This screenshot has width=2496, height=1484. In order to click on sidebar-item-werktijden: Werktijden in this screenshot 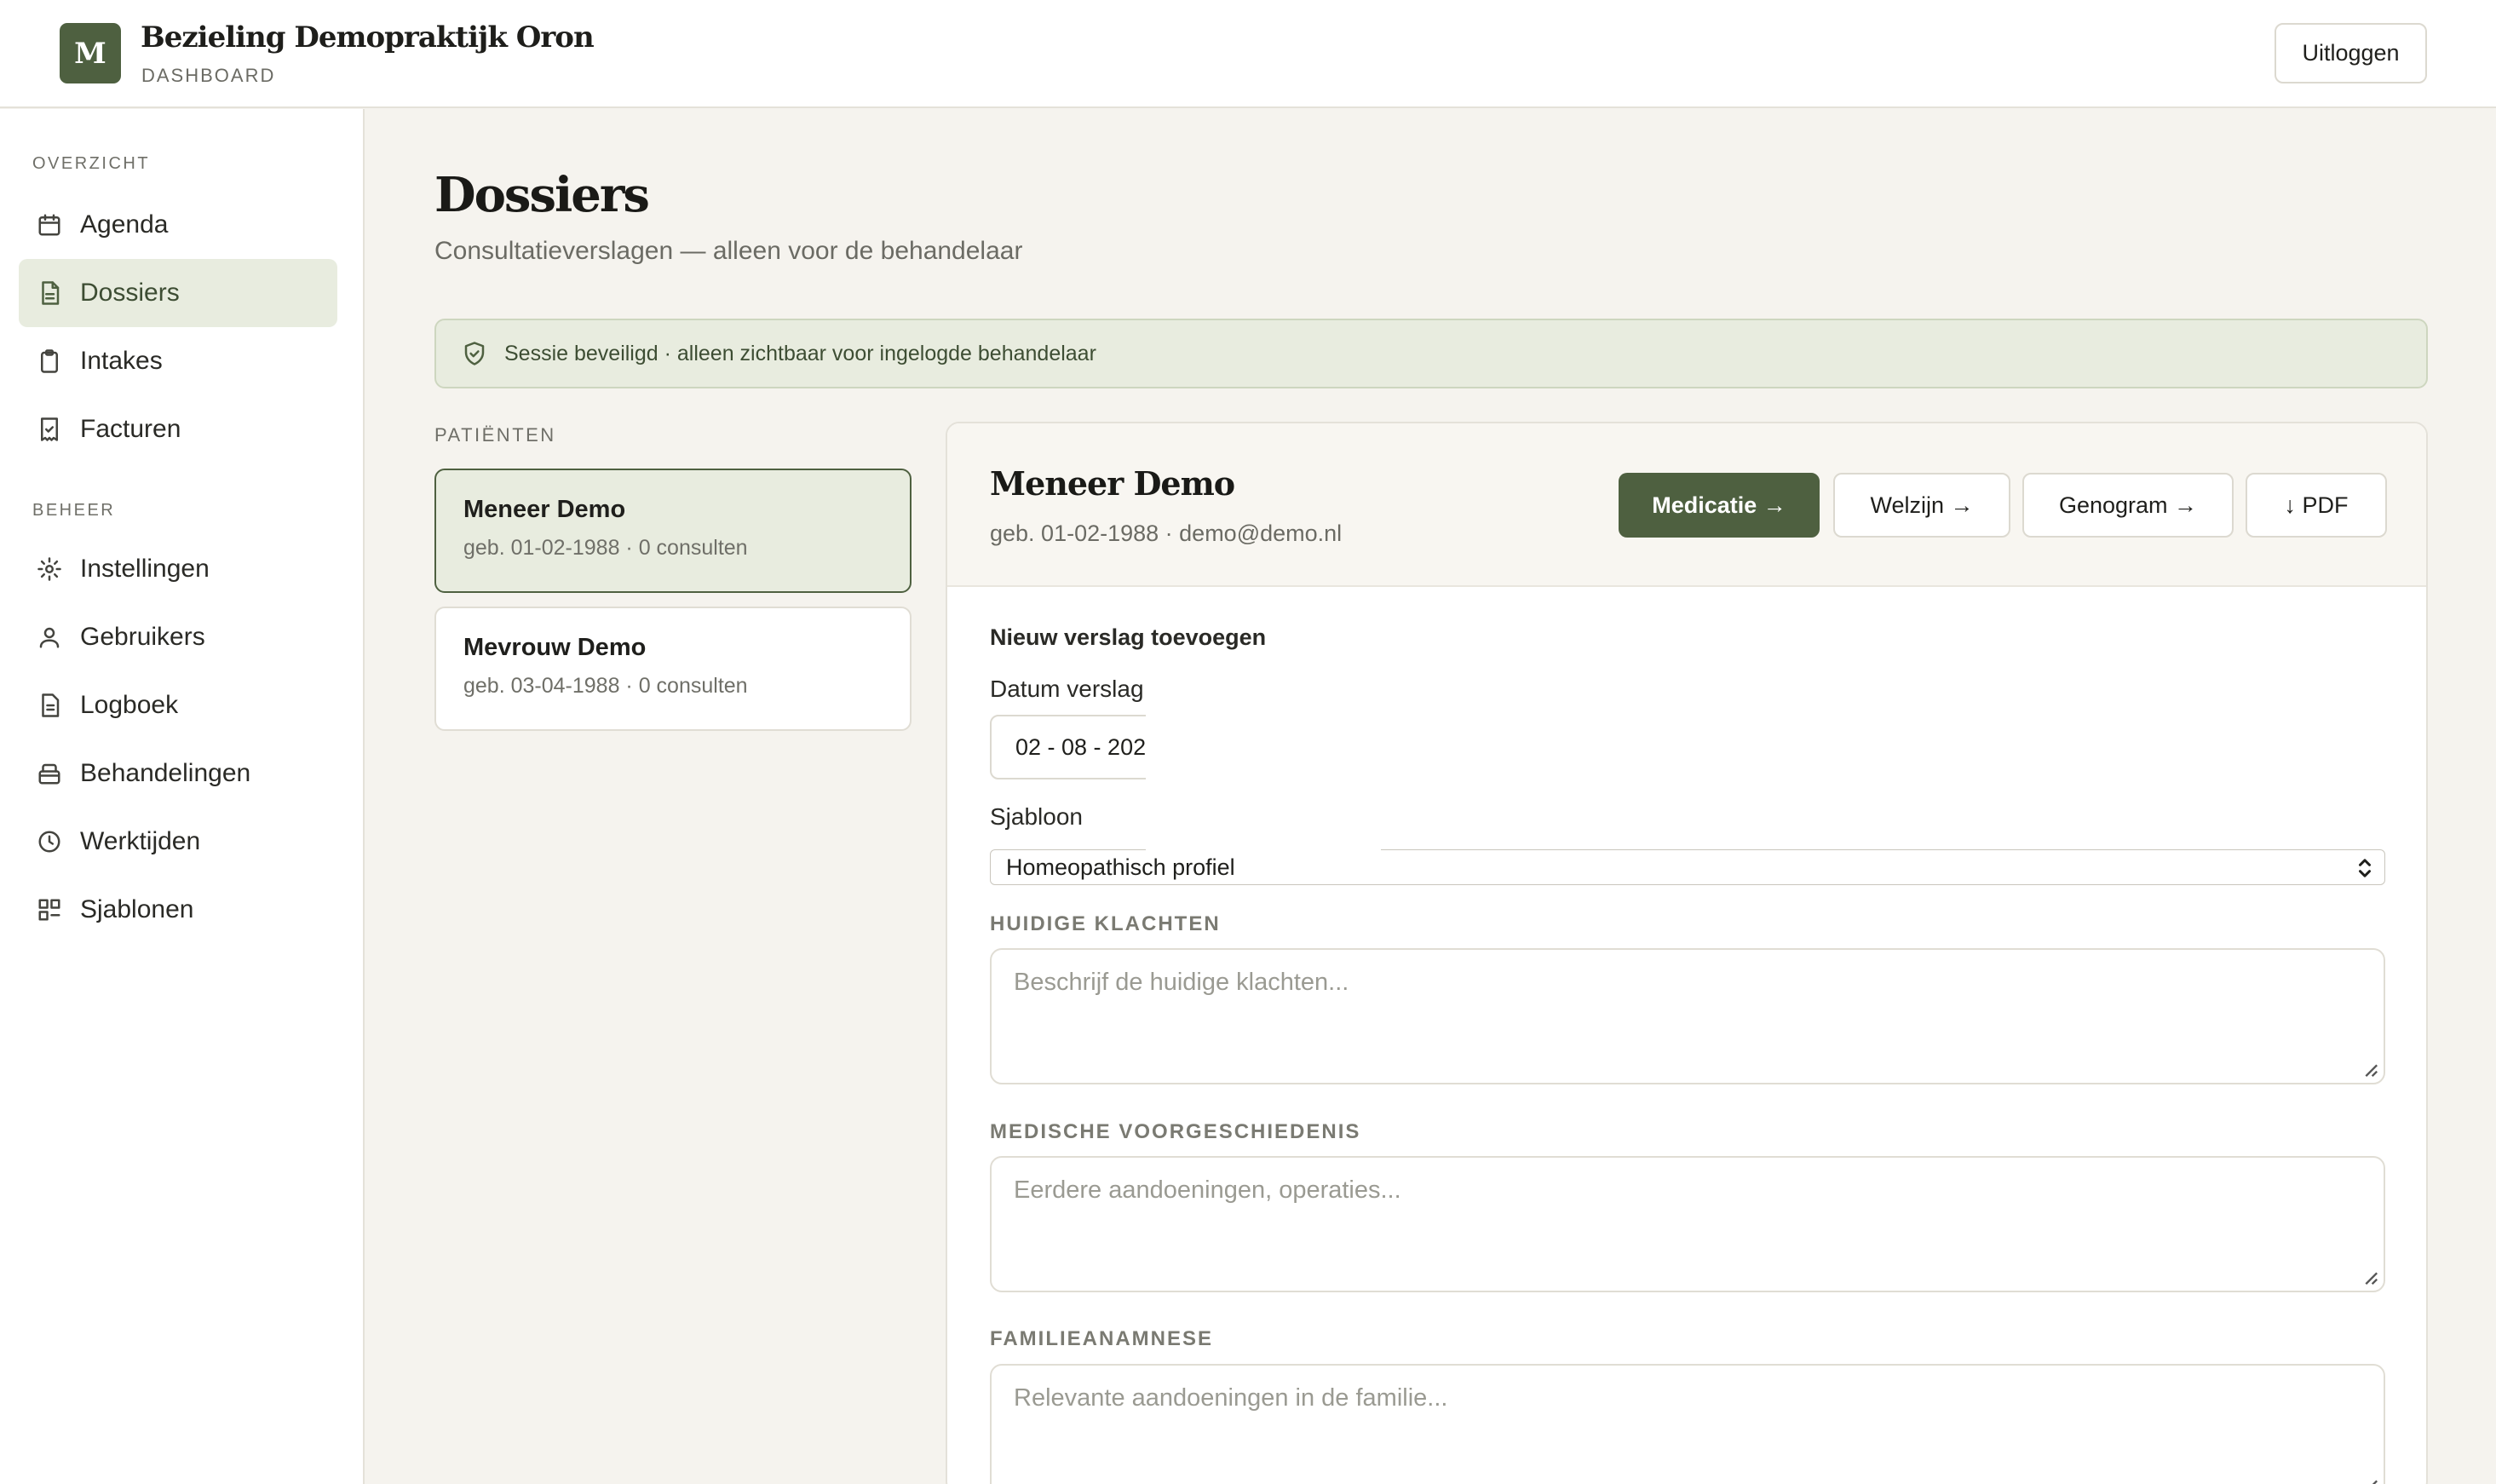, I will do `click(178, 842)`.